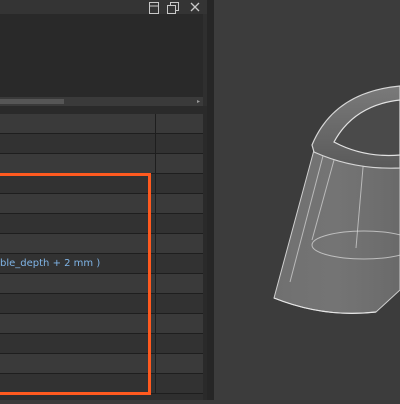  I want to click on pop-out-icon, so click(173, 7).